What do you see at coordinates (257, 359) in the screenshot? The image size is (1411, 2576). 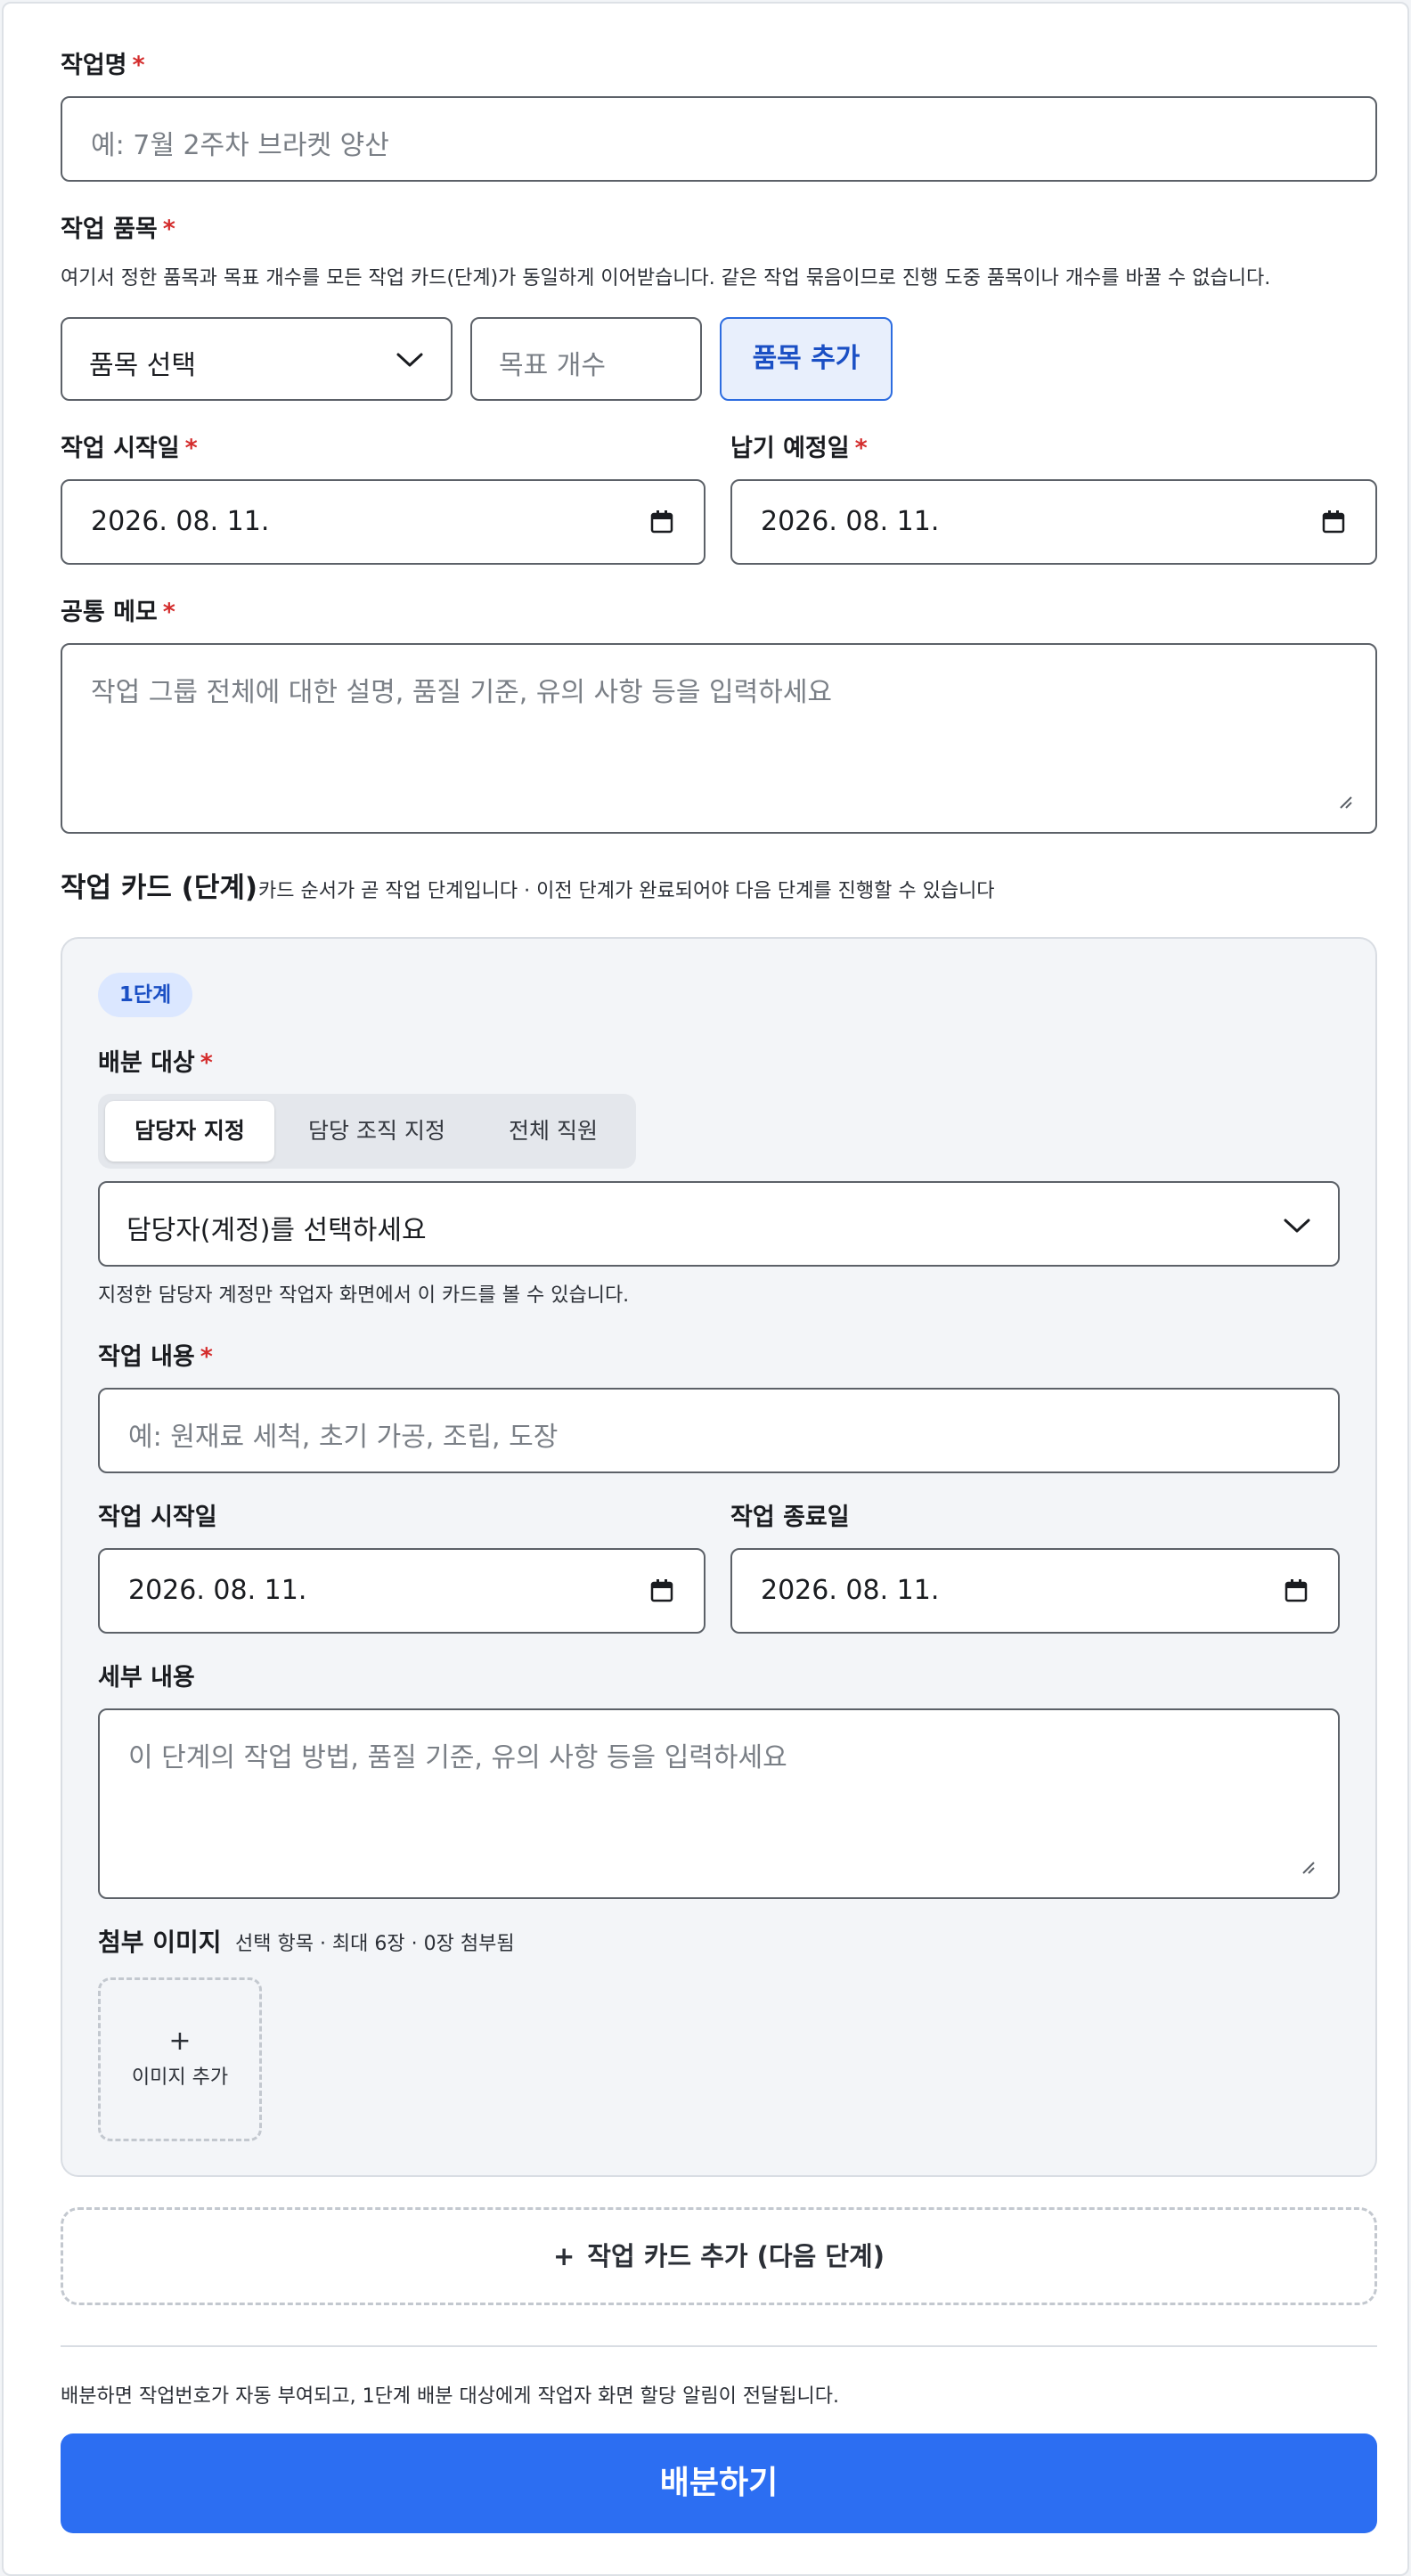 I see `item-select: 품목 선택` at bounding box center [257, 359].